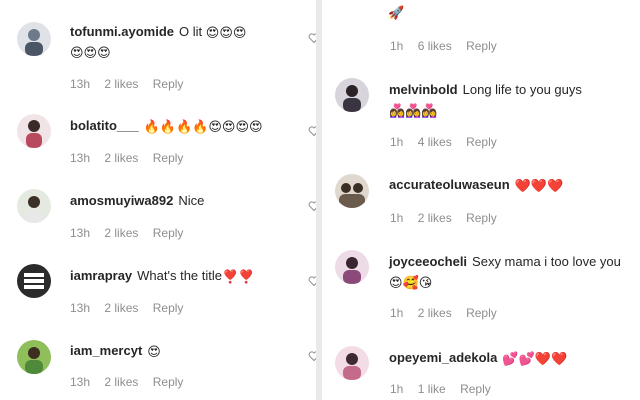 The image size is (640, 400). Describe the element at coordinates (539, 186) in the screenshot. I see `comment-emoji: ❤️❤️❤️` at that location.